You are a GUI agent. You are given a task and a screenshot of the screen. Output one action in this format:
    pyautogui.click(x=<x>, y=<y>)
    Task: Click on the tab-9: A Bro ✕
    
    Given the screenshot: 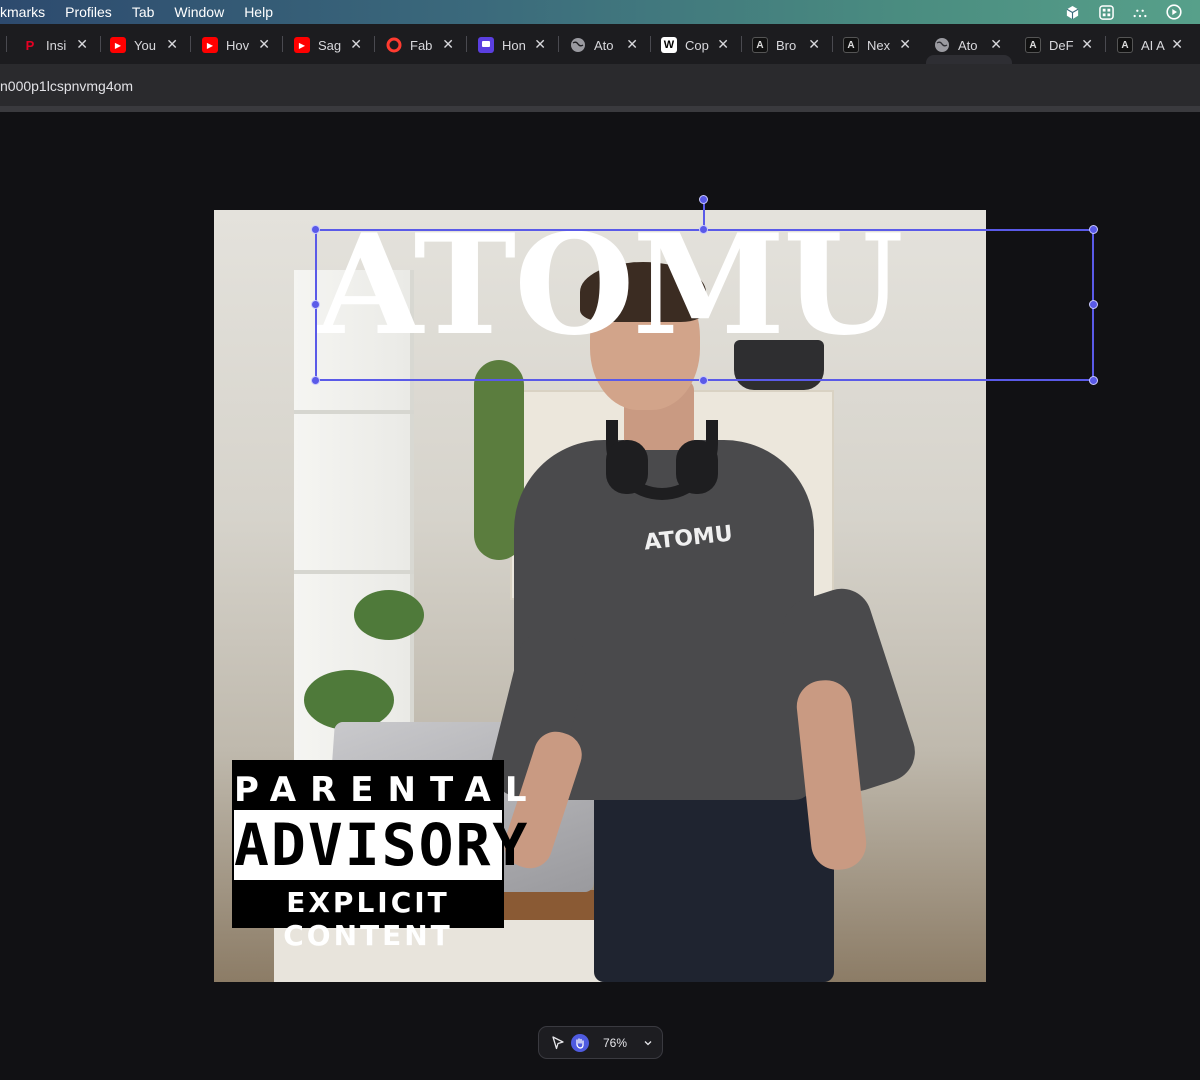 What is the action you would take?
    pyautogui.click(x=786, y=45)
    